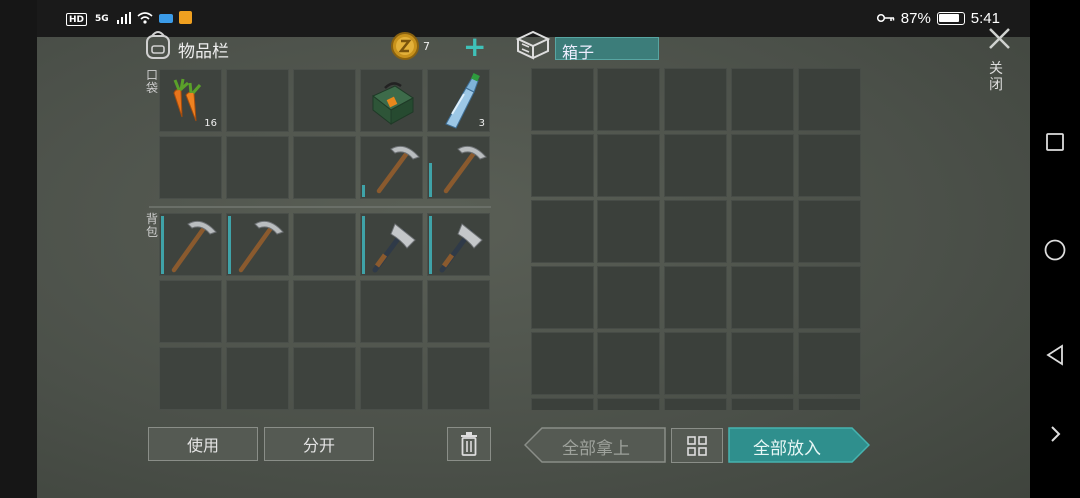 This screenshot has height=498, width=1080. I want to click on recents-button, so click(1055, 142).